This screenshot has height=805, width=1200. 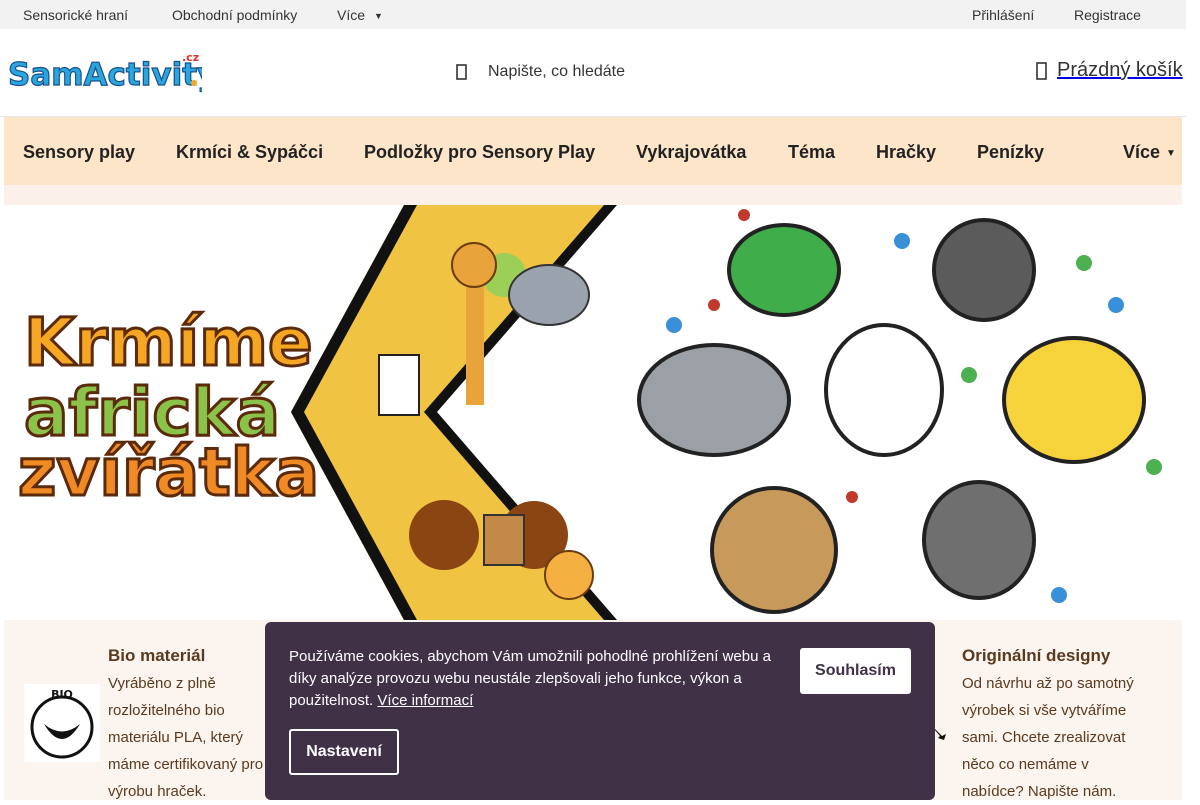 I want to click on banner-headline: Krmíme africká zvířátka, so click(x=169, y=408).